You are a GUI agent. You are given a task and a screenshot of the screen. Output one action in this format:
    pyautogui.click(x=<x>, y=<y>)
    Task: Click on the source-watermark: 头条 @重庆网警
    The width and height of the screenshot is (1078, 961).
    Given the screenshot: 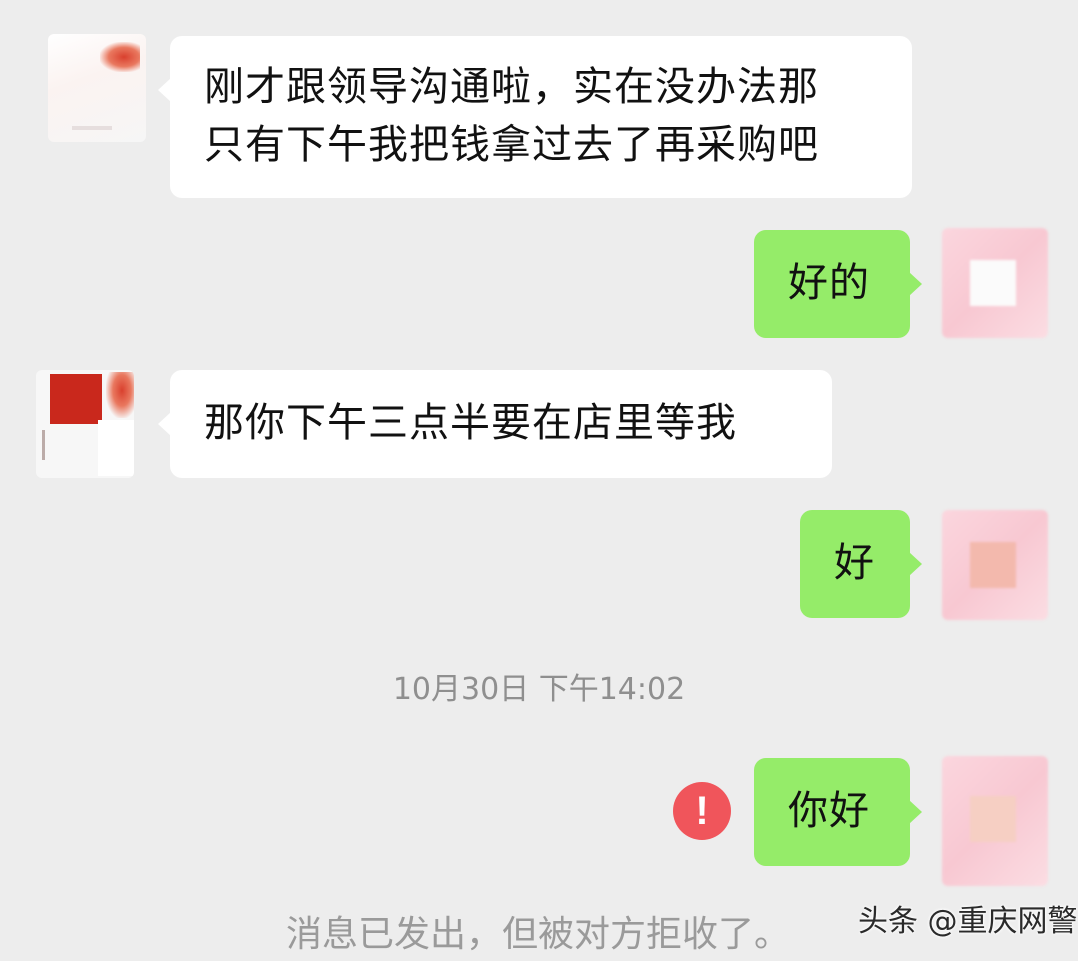 What is the action you would take?
    pyautogui.click(x=968, y=921)
    